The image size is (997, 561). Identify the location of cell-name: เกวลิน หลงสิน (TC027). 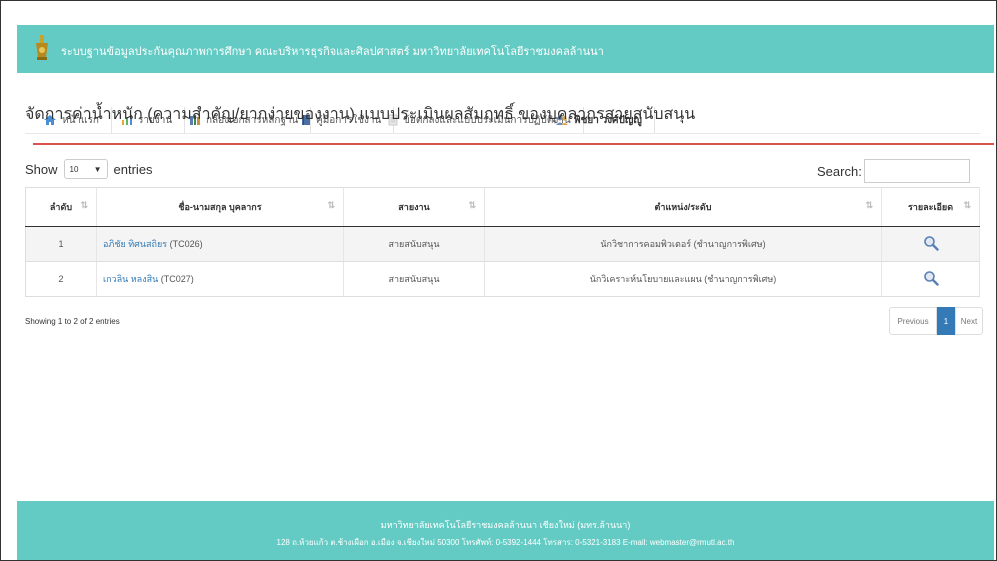
(220, 279).